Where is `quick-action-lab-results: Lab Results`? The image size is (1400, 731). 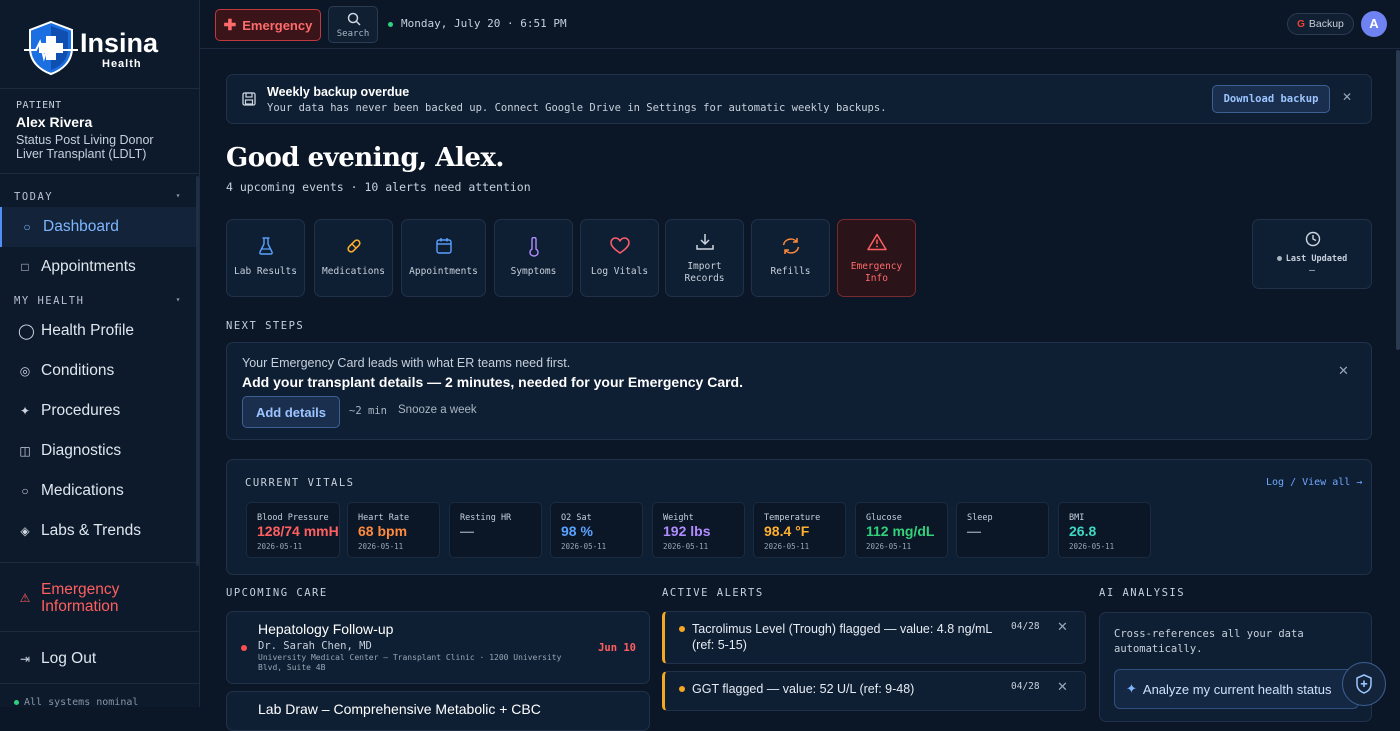
quick-action-lab-results: Lab Results is located at coordinates (265, 258).